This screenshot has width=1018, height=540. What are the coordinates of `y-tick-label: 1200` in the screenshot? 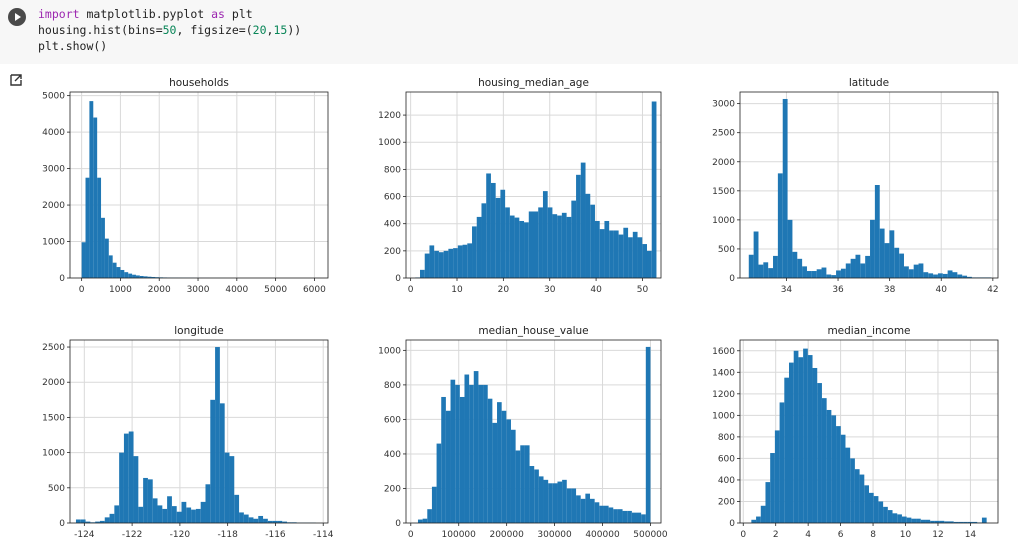 It's located at (723, 395).